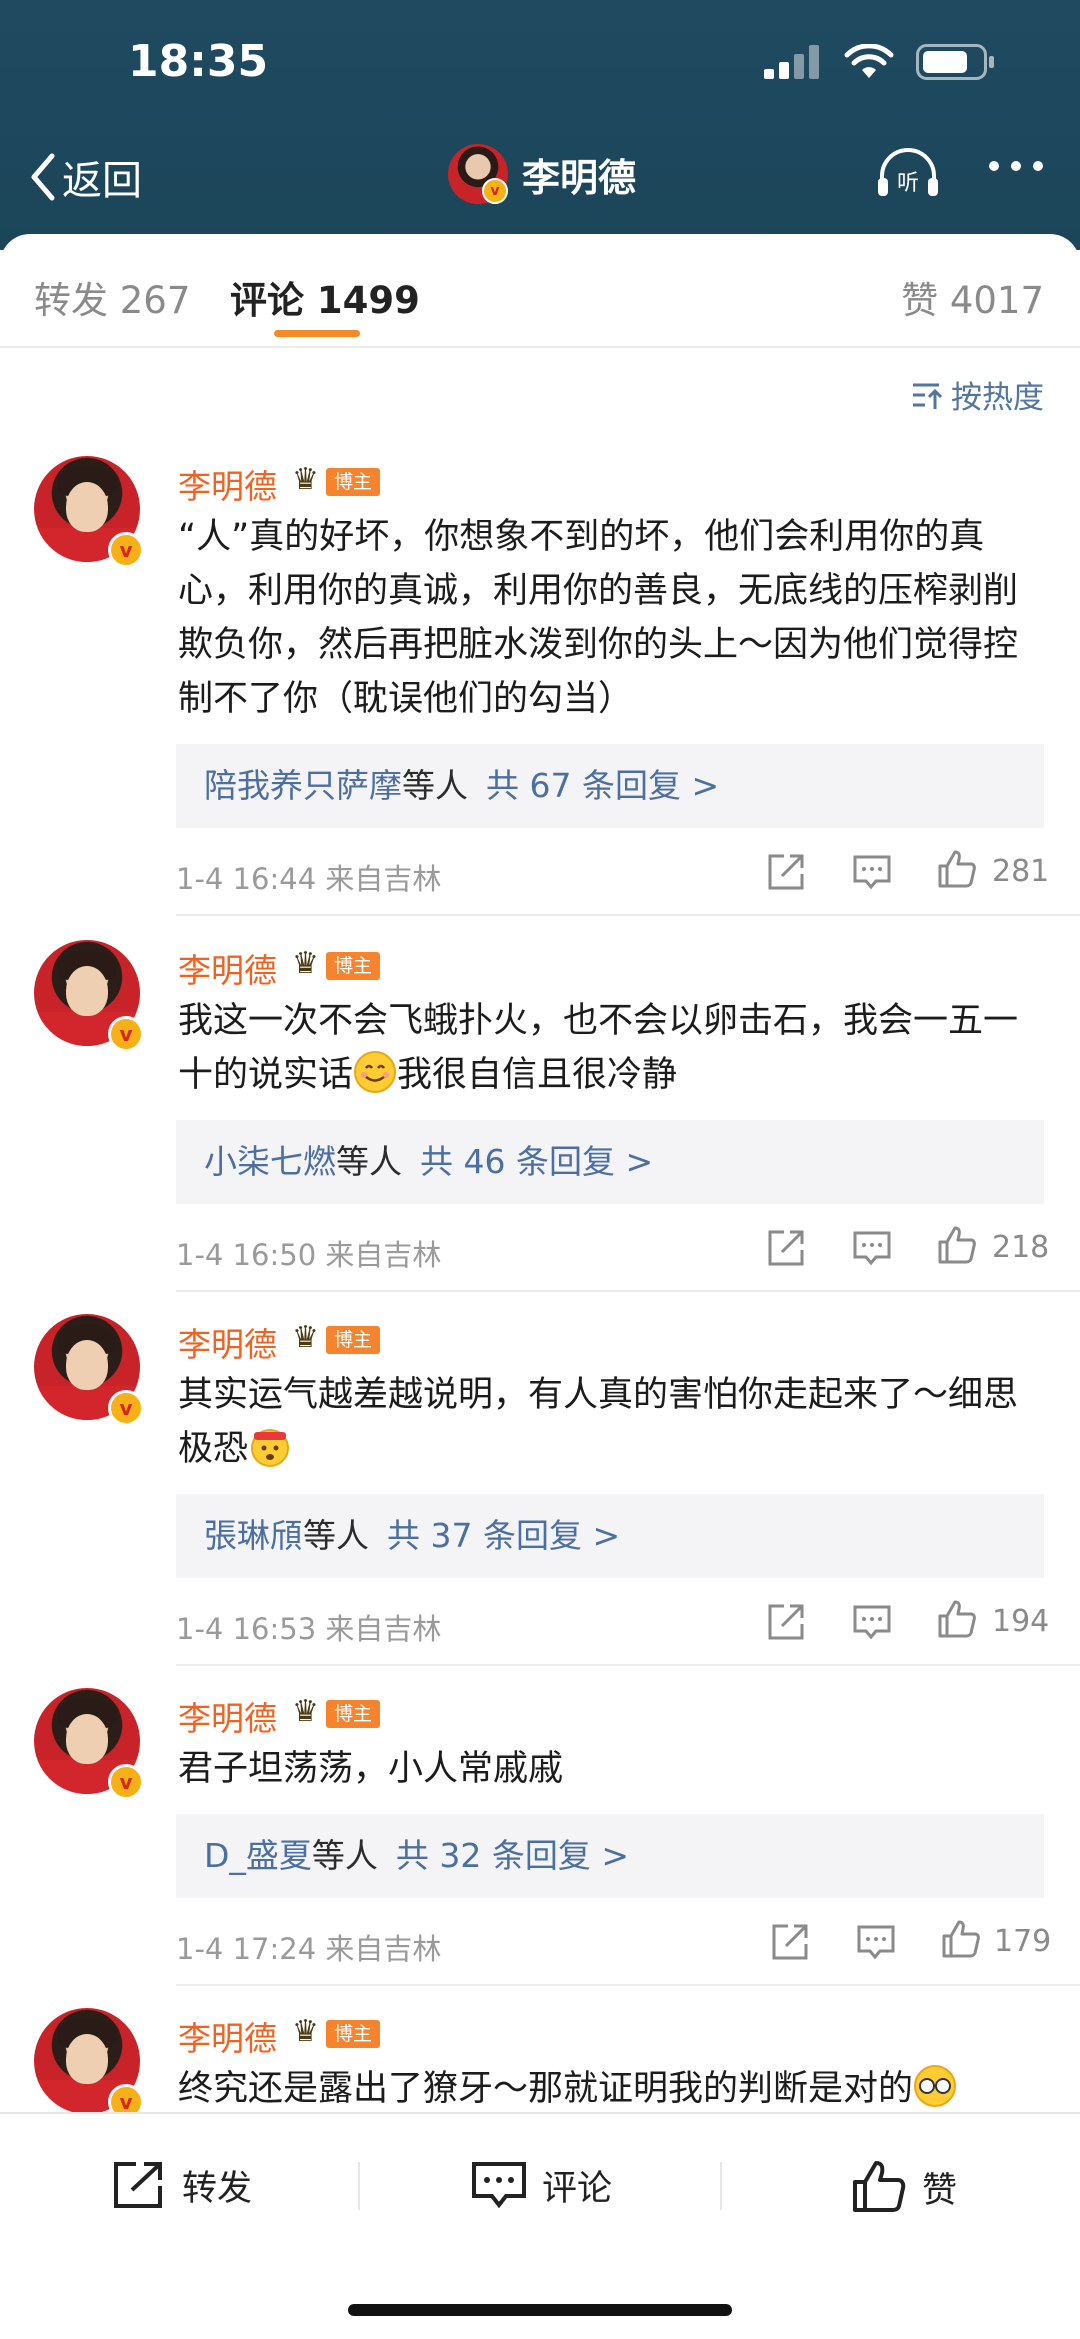 The height and width of the screenshot is (2339, 1080). I want to click on avatar: v, so click(478, 174).